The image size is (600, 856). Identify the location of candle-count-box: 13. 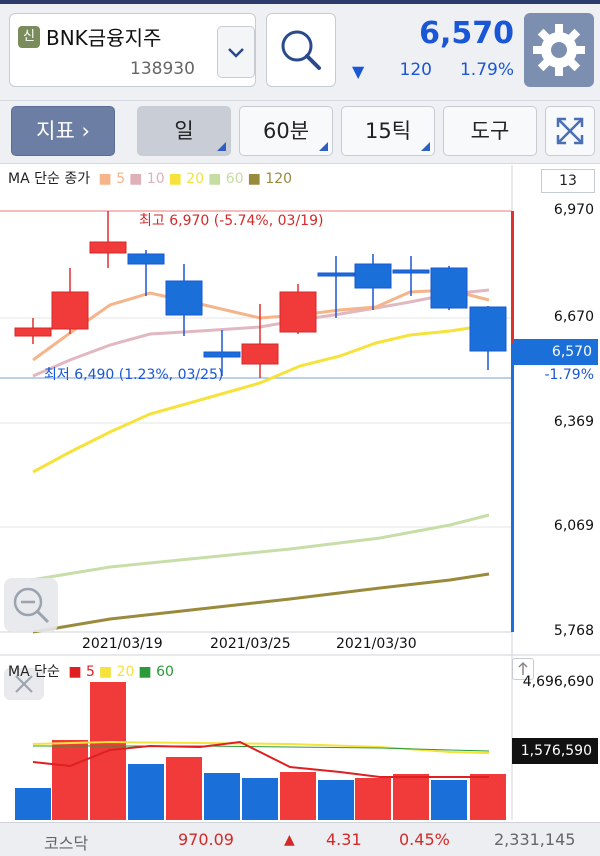
(568, 181).